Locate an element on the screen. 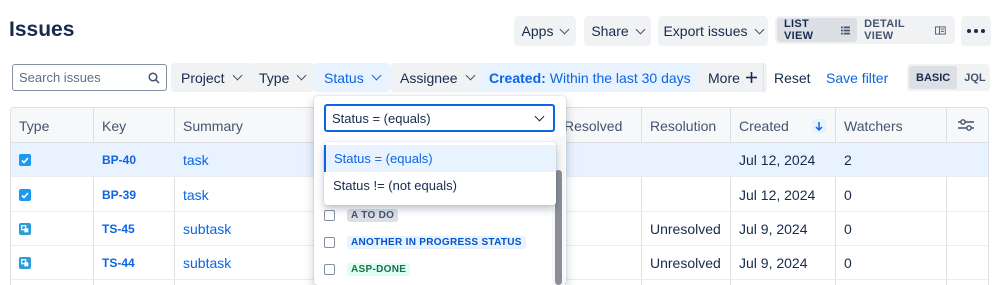 Image resolution: width=999 pixels, height=285 pixels. apps-button: Apps is located at coordinates (545, 31).